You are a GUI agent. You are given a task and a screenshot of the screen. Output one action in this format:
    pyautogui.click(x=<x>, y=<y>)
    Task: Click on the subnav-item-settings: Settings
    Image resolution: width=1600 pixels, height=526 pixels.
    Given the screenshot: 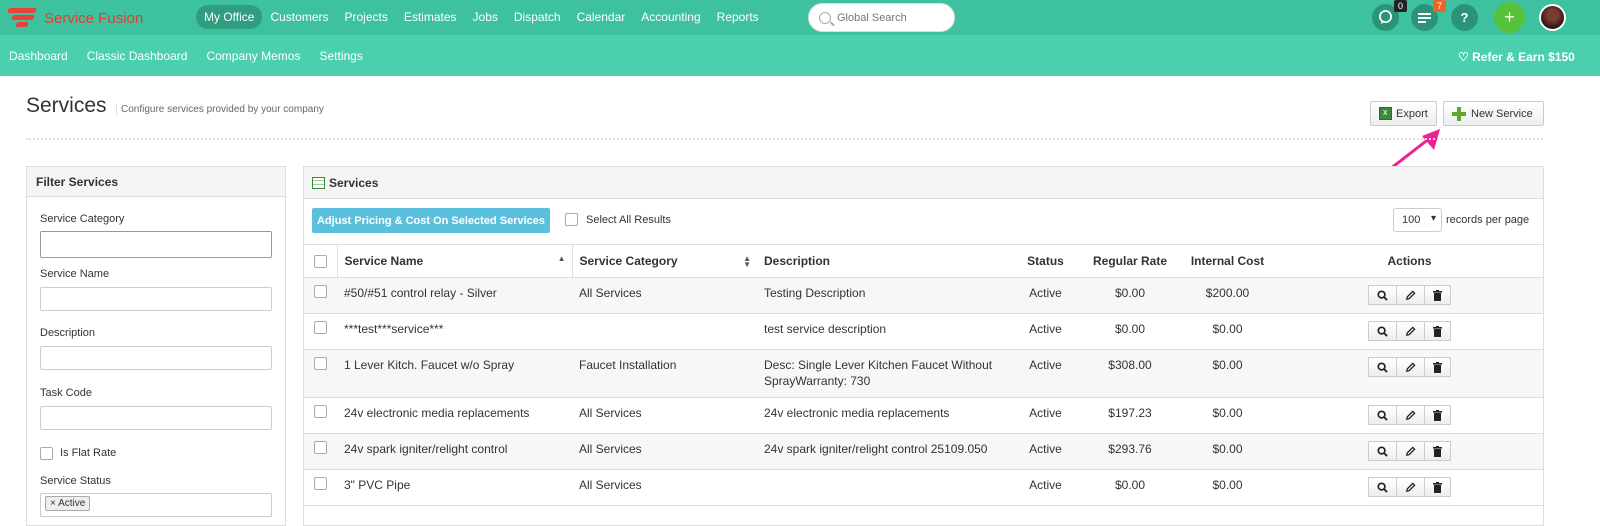 What is the action you would take?
    pyautogui.click(x=340, y=56)
    